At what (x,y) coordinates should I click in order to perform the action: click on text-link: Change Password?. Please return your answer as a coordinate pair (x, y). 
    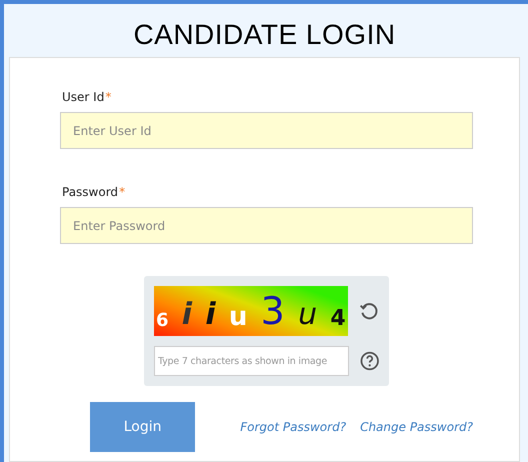
    Looking at the image, I should click on (416, 427).